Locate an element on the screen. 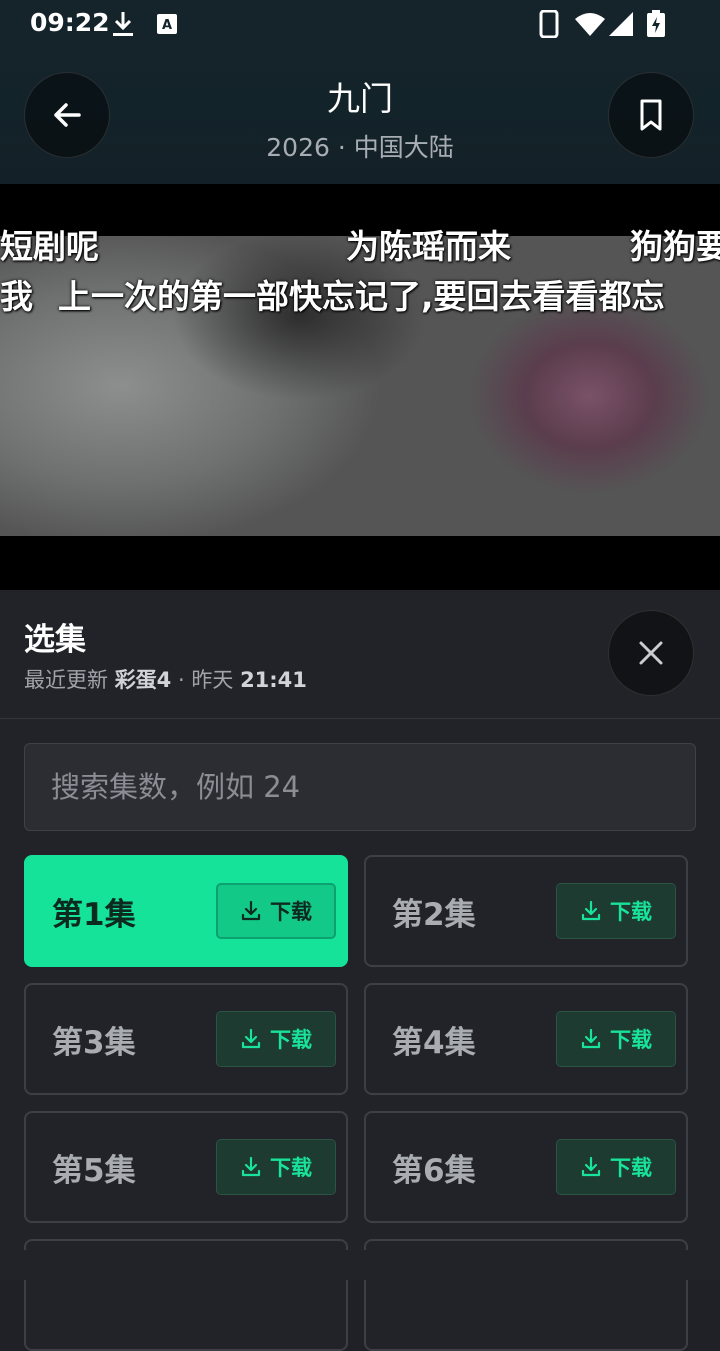 Image resolution: width=720 pixels, height=1351 pixels. update-info: 最近更新 彩蛋4 · 昨天 21:41 is located at coordinates (165, 679).